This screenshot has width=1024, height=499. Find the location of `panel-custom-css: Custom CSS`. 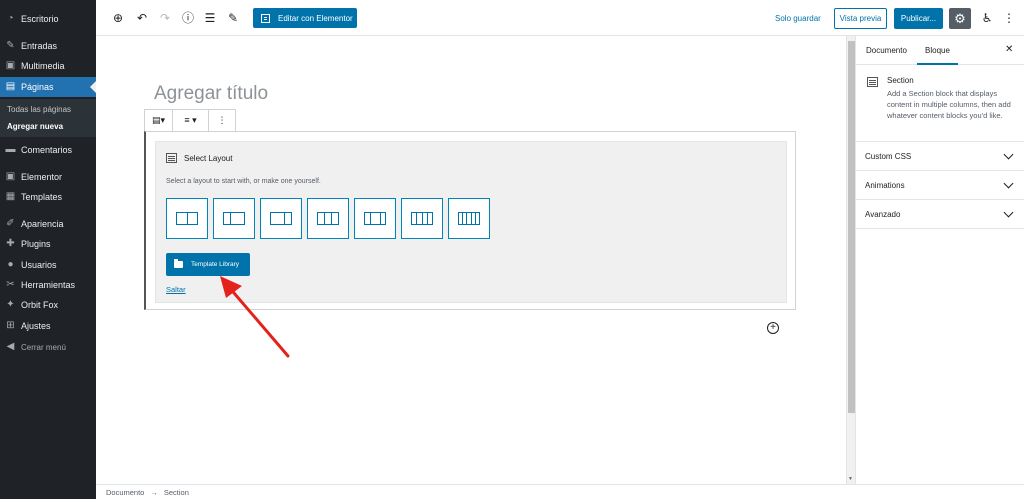

panel-custom-css: Custom CSS is located at coordinates (940, 156).